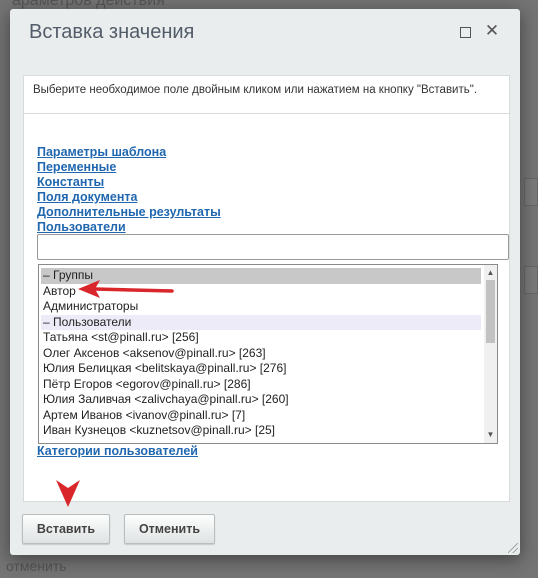 The height and width of the screenshot is (578, 538). I want to click on list-item: Иван Кузнецов <kuznetsov@pinall.ru> [25], so click(261, 431).